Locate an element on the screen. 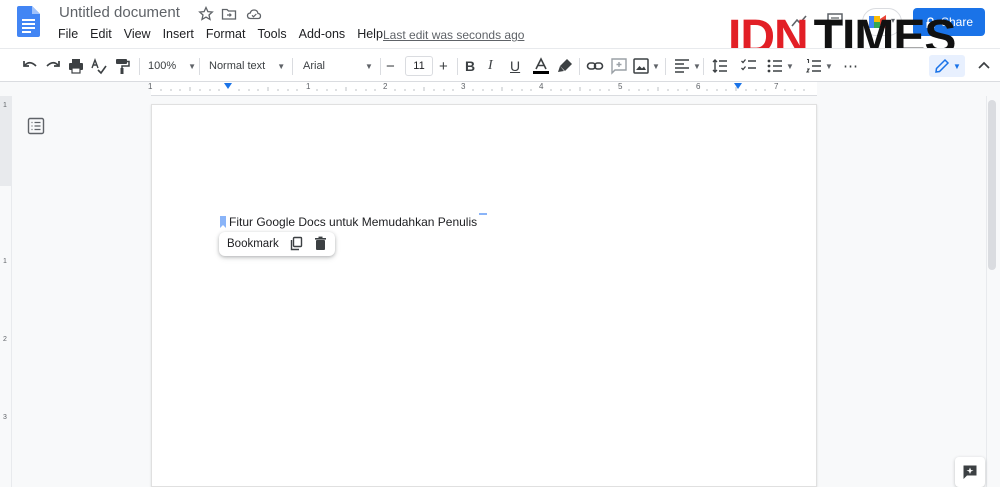 Image resolution: width=1000 pixels, height=487 pixels. right-indent-marker is located at coordinates (738, 86).